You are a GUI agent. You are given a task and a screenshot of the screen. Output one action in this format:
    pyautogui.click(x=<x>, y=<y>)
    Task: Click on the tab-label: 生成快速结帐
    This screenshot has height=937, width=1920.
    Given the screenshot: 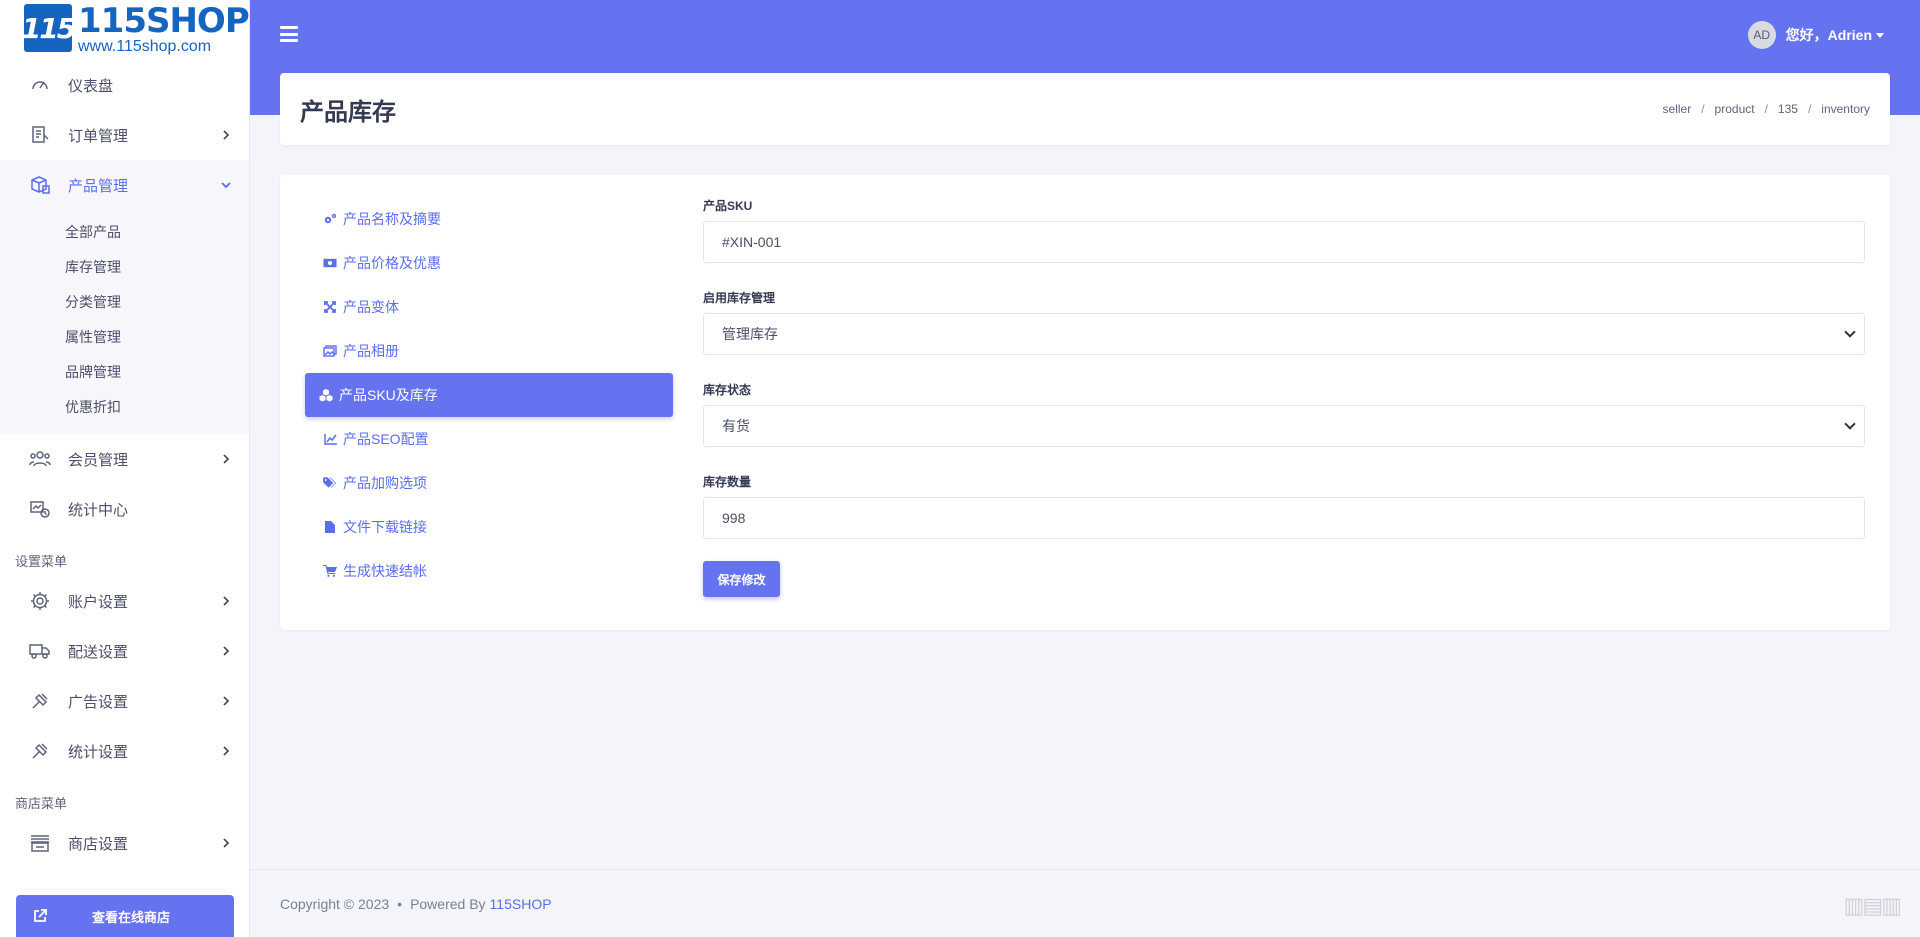 What is the action you would take?
    pyautogui.click(x=385, y=571)
    